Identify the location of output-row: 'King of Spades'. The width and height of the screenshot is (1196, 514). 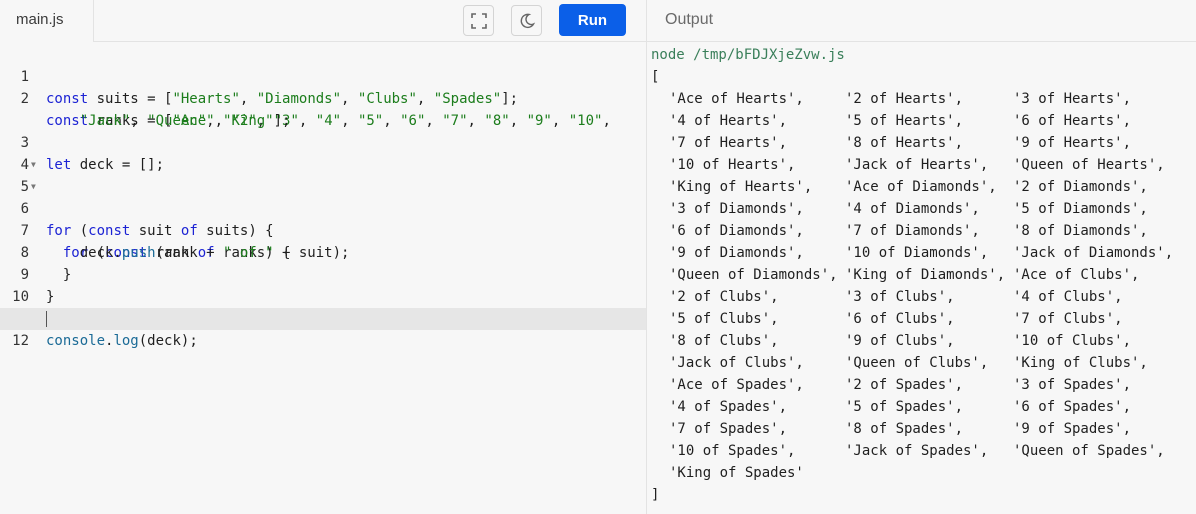
(923, 473).